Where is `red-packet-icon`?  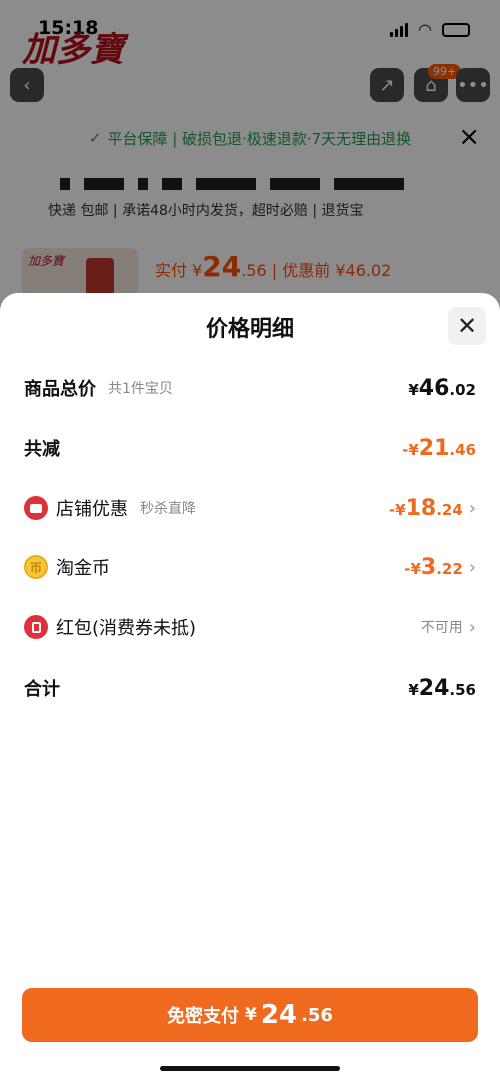 red-packet-icon is located at coordinates (36, 627).